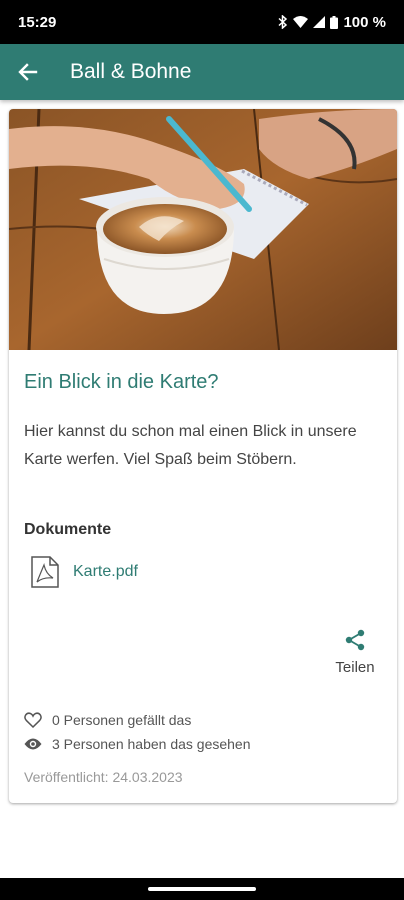  I want to click on post-title: Ein Blick in die Karte?, so click(121, 382).